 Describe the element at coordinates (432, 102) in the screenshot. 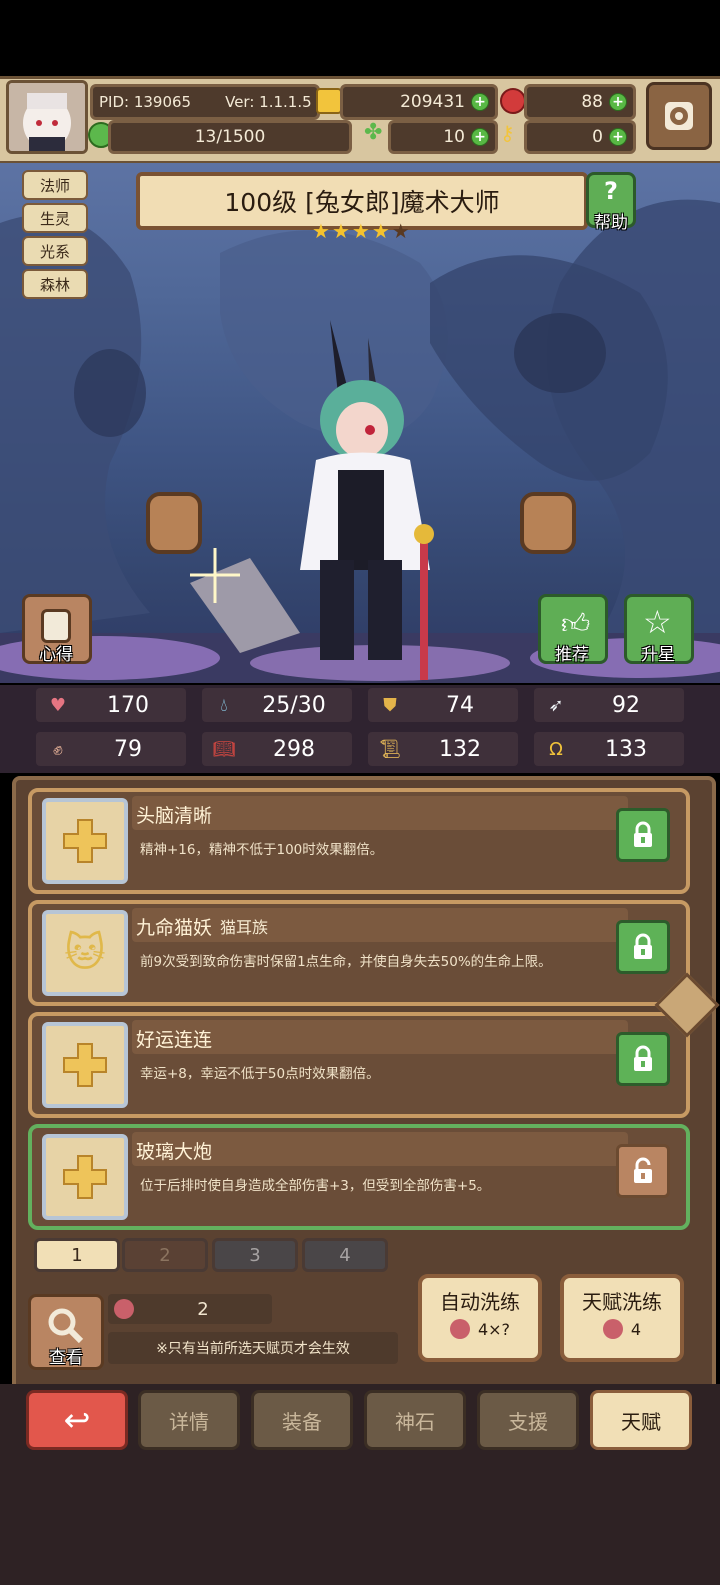

I see `gold-value: 209431` at that location.